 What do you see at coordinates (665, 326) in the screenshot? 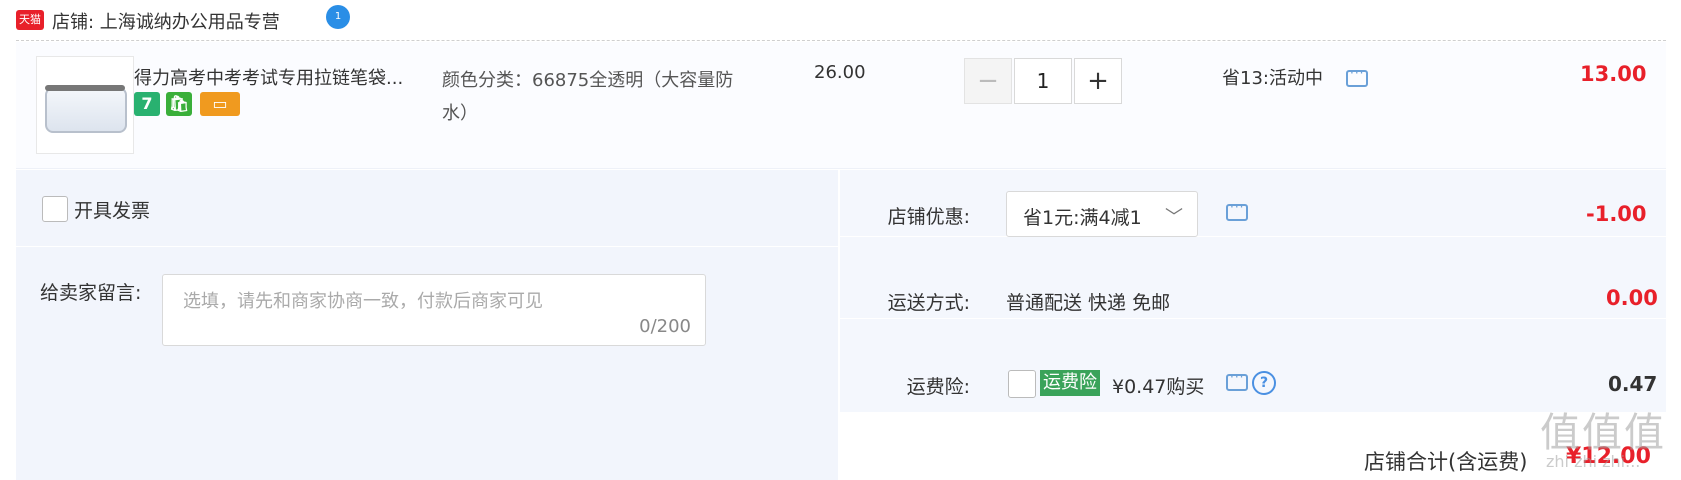
I see `message-char-count: 0/200` at bounding box center [665, 326].